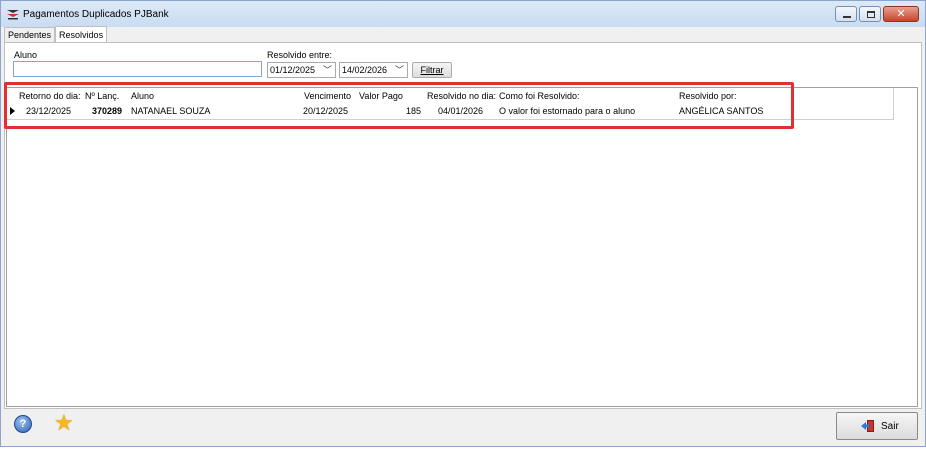  I want to click on date-from-picker: 01/12/2025 ﹀, so click(301, 70).